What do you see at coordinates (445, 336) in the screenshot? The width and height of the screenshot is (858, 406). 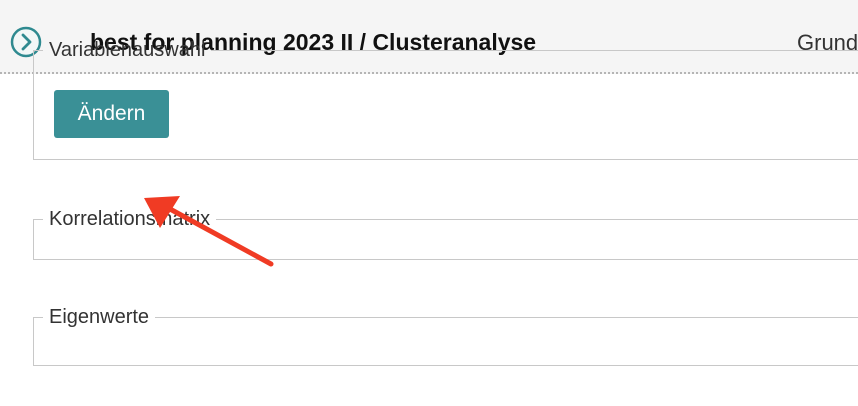 I see `section-eigenwerte: Eigenwerte` at bounding box center [445, 336].